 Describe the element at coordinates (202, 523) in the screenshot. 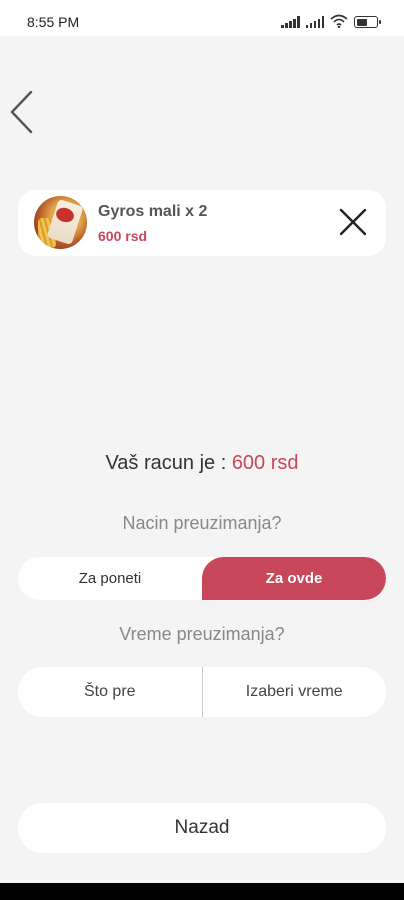

I see `pickup-method-question: Nacin preuzimanja?` at that location.